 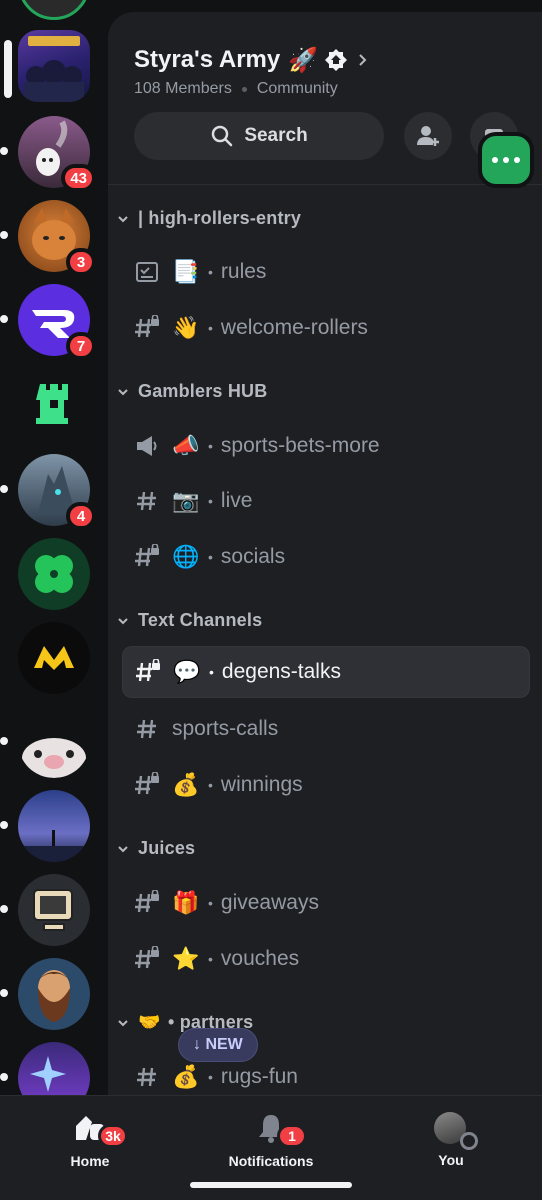 What do you see at coordinates (54, 846) in the screenshot?
I see `night-sky-server-art` at bounding box center [54, 846].